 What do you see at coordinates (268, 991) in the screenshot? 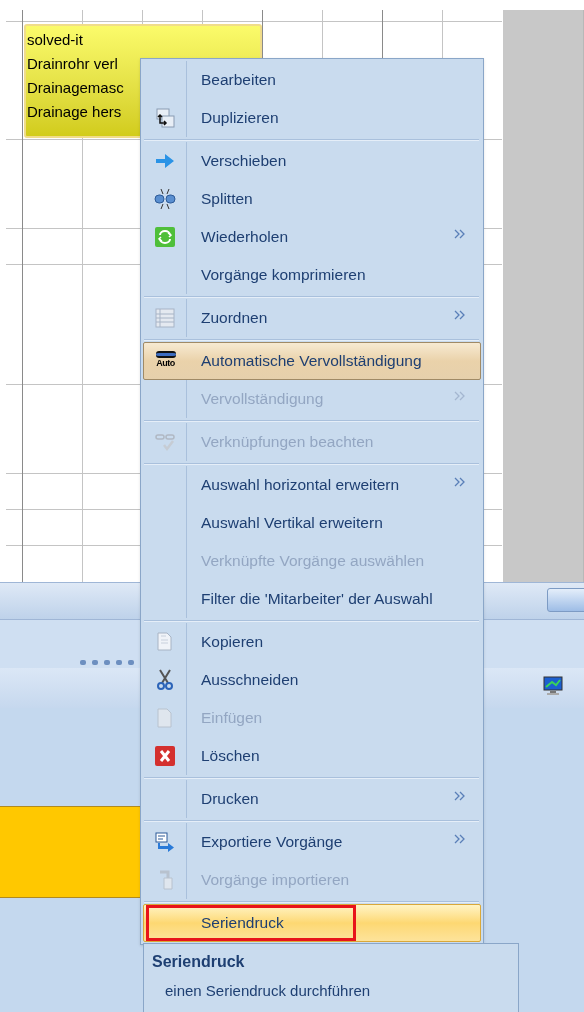
I see `tooltip-text: einen Seriendruck durchführen` at bounding box center [268, 991].